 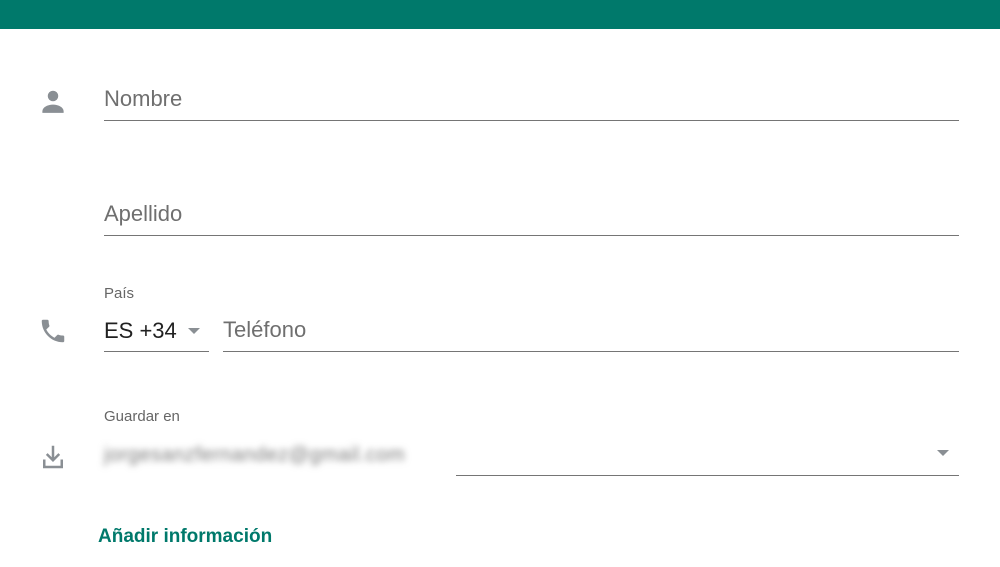 What do you see at coordinates (53, 457) in the screenshot?
I see `download-icon` at bounding box center [53, 457].